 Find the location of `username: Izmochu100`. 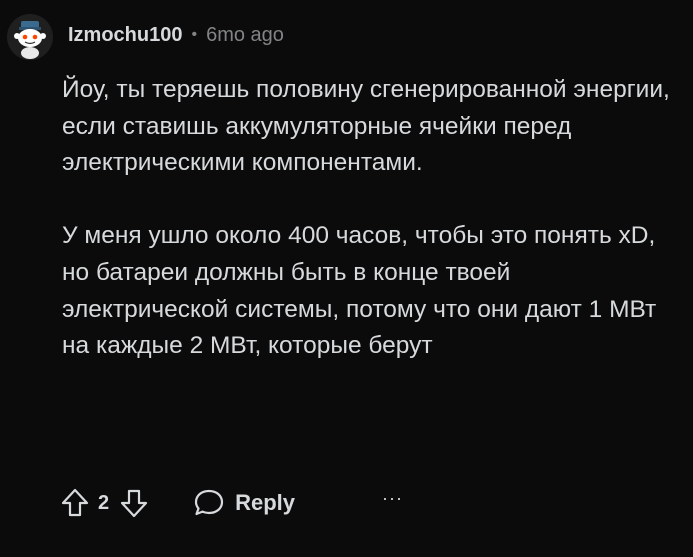

username: Izmochu100 is located at coordinates (125, 35).